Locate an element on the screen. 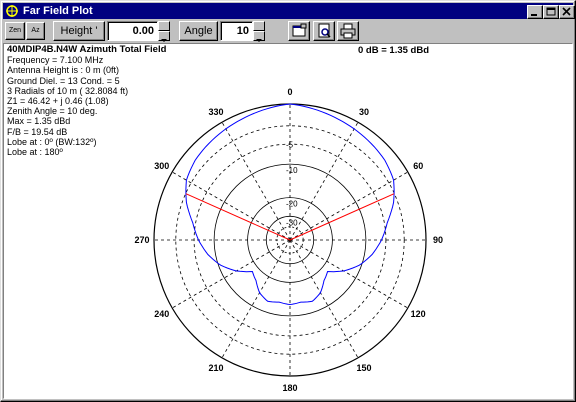 The image size is (576, 402). window-title: Far Field Plot is located at coordinates (58, 11).